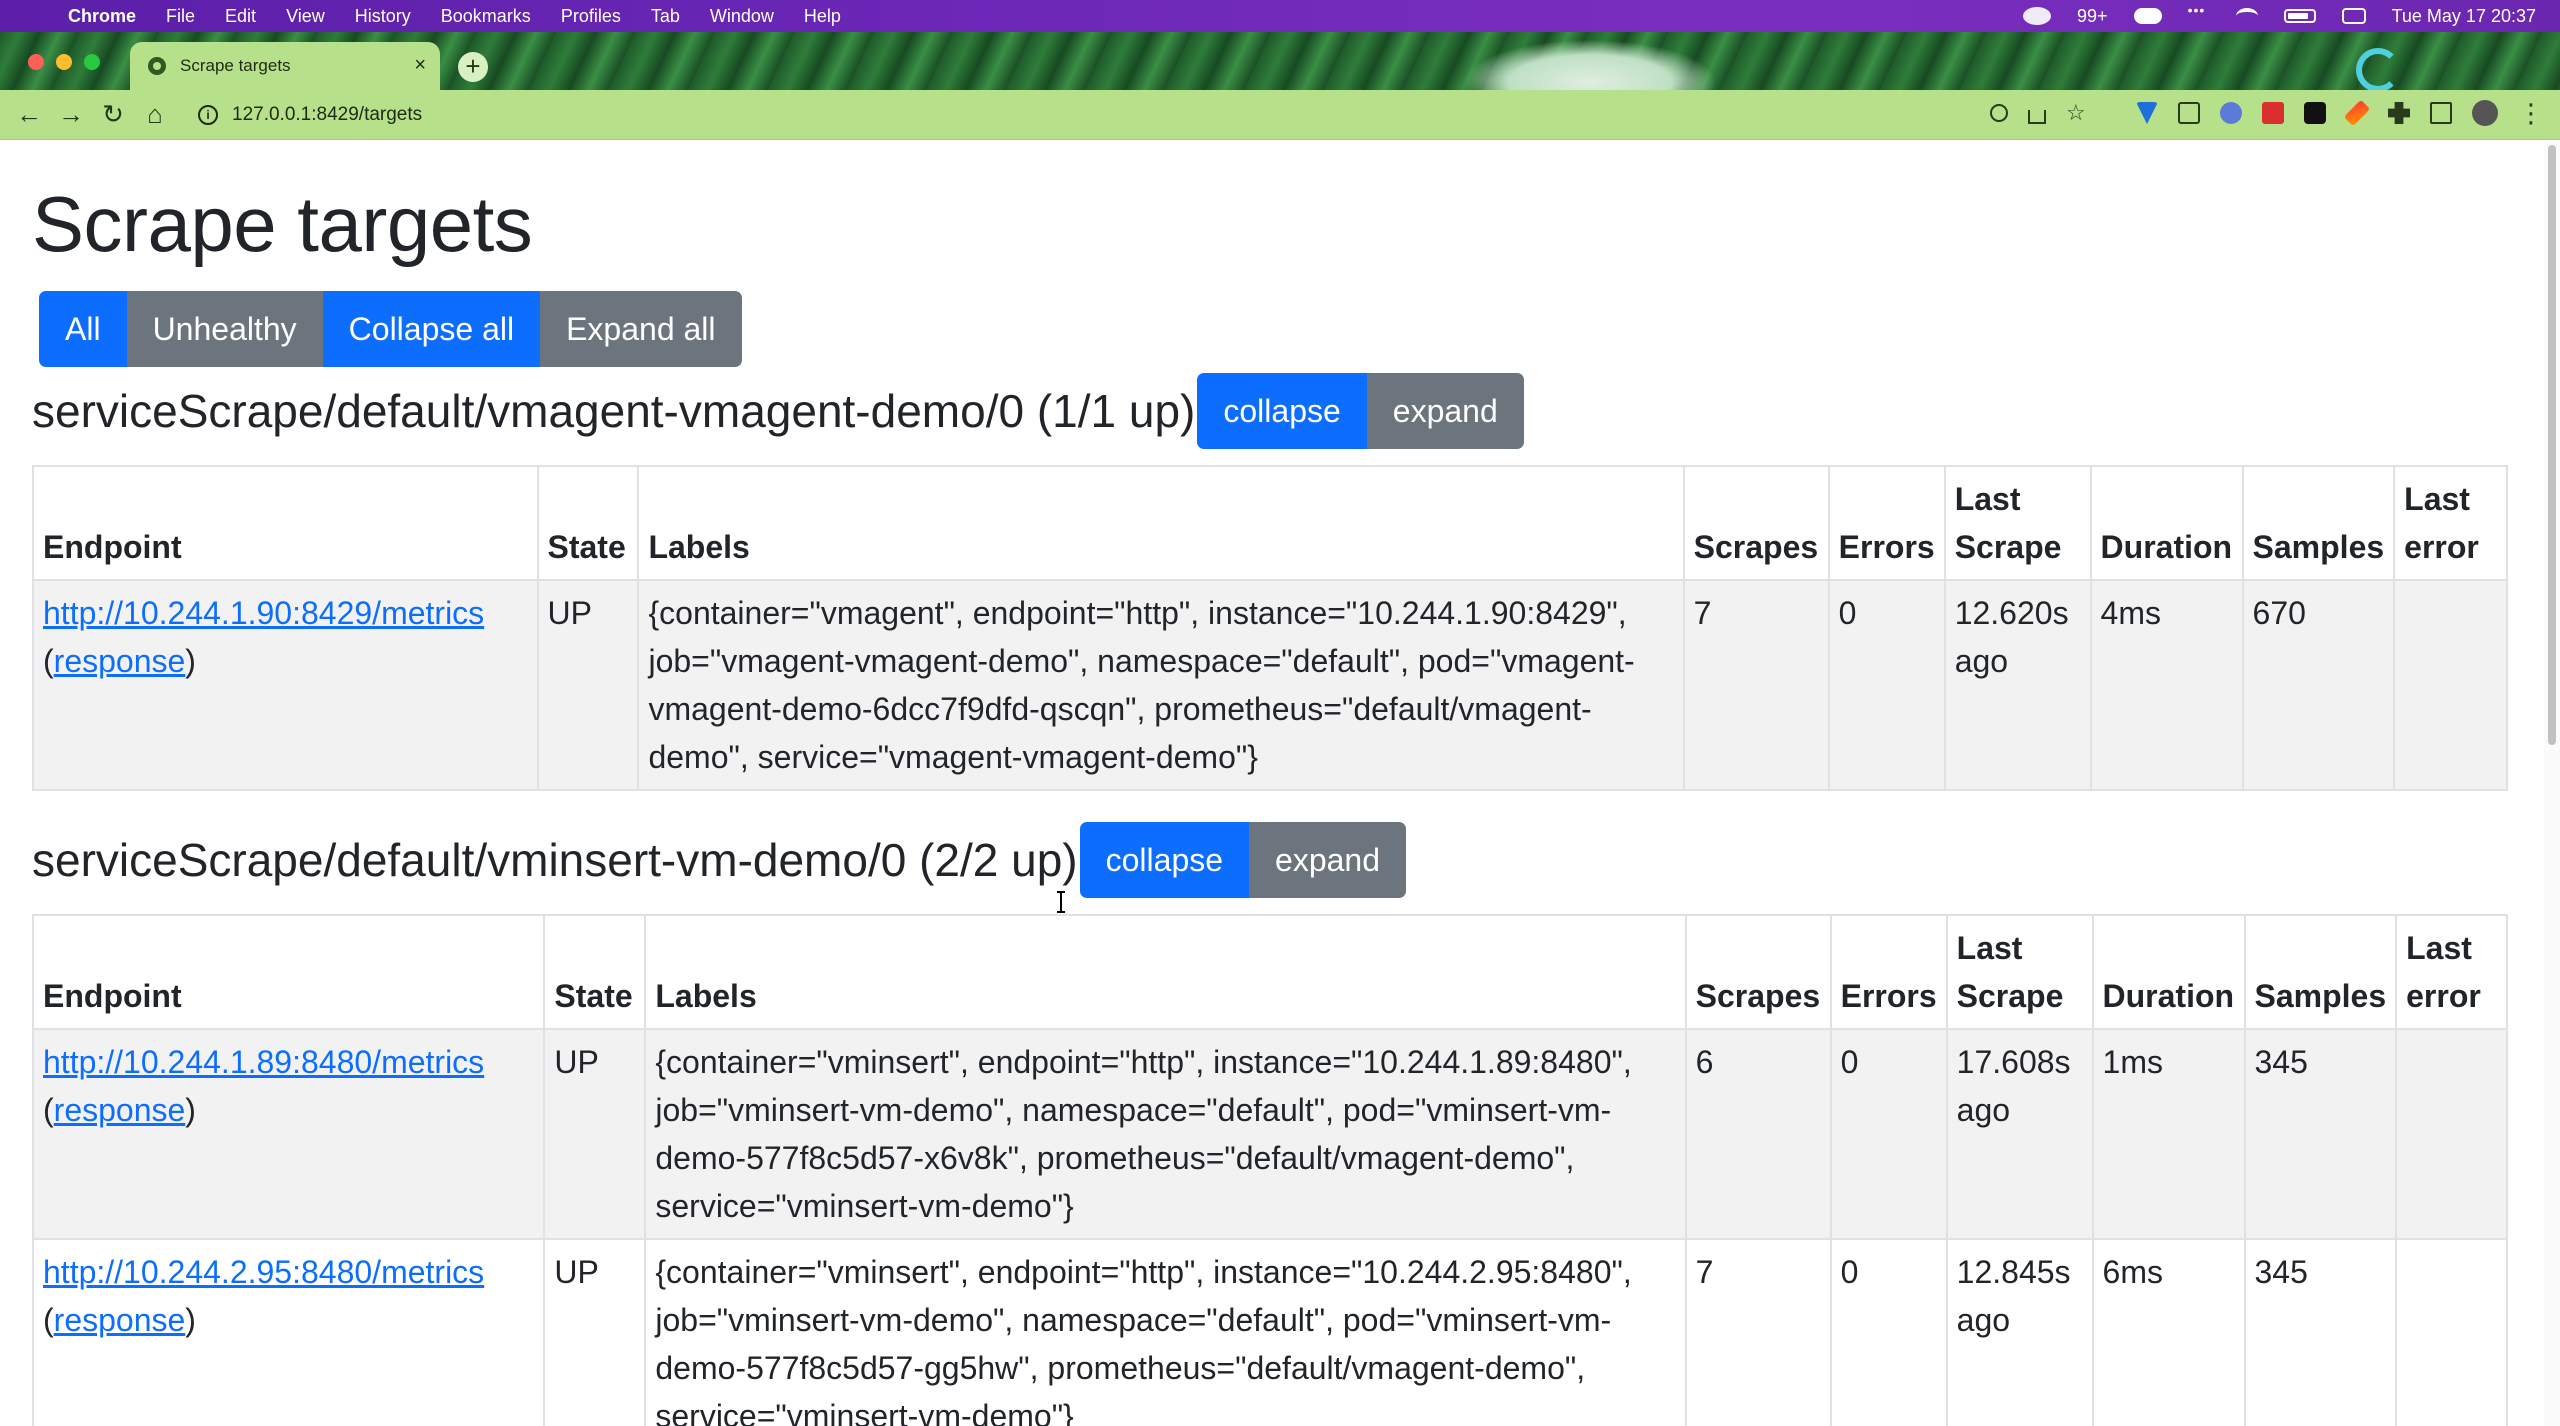 This screenshot has height=1426, width=2560. Describe the element at coordinates (180, 16) in the screenshot. I see `menu-file: File` at that location.